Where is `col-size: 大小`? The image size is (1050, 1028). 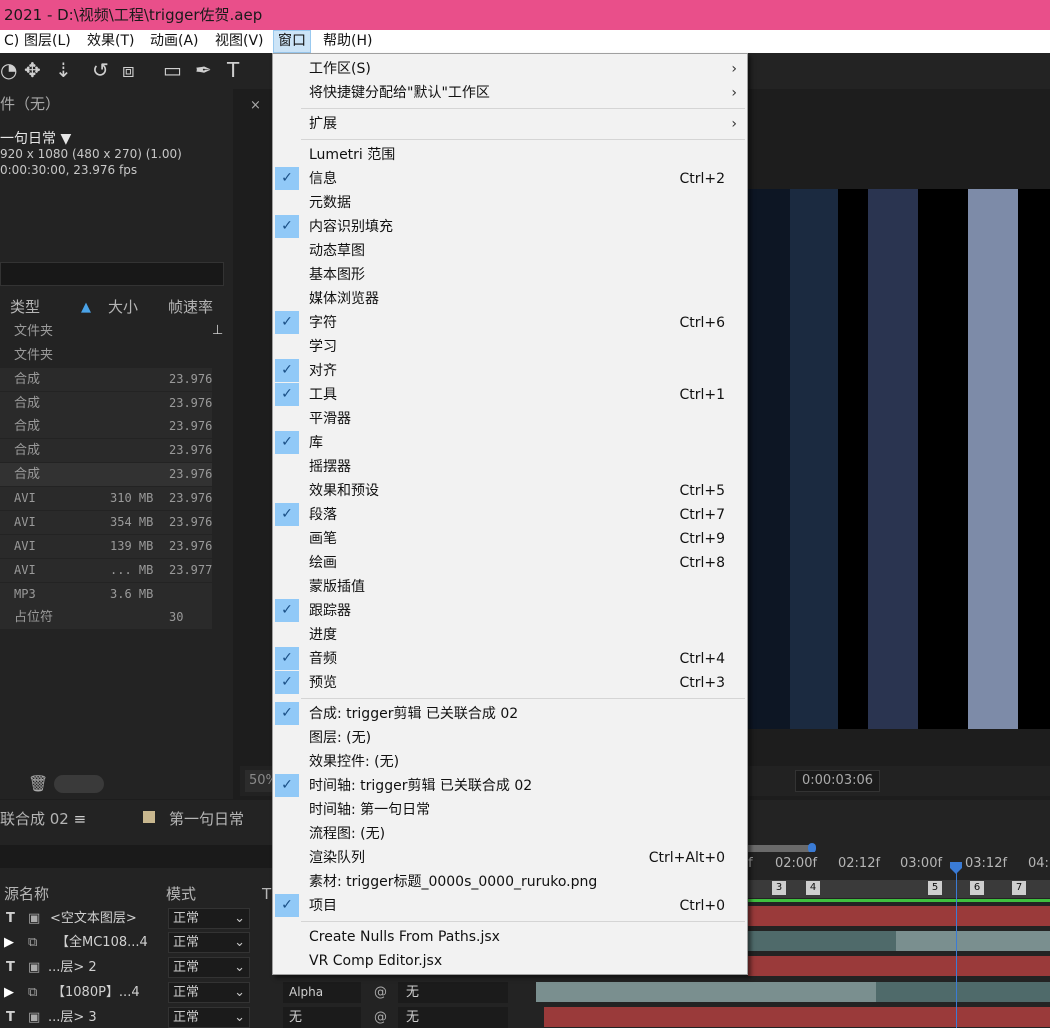
col-size: 大小 is located at coordinates (123, 307).